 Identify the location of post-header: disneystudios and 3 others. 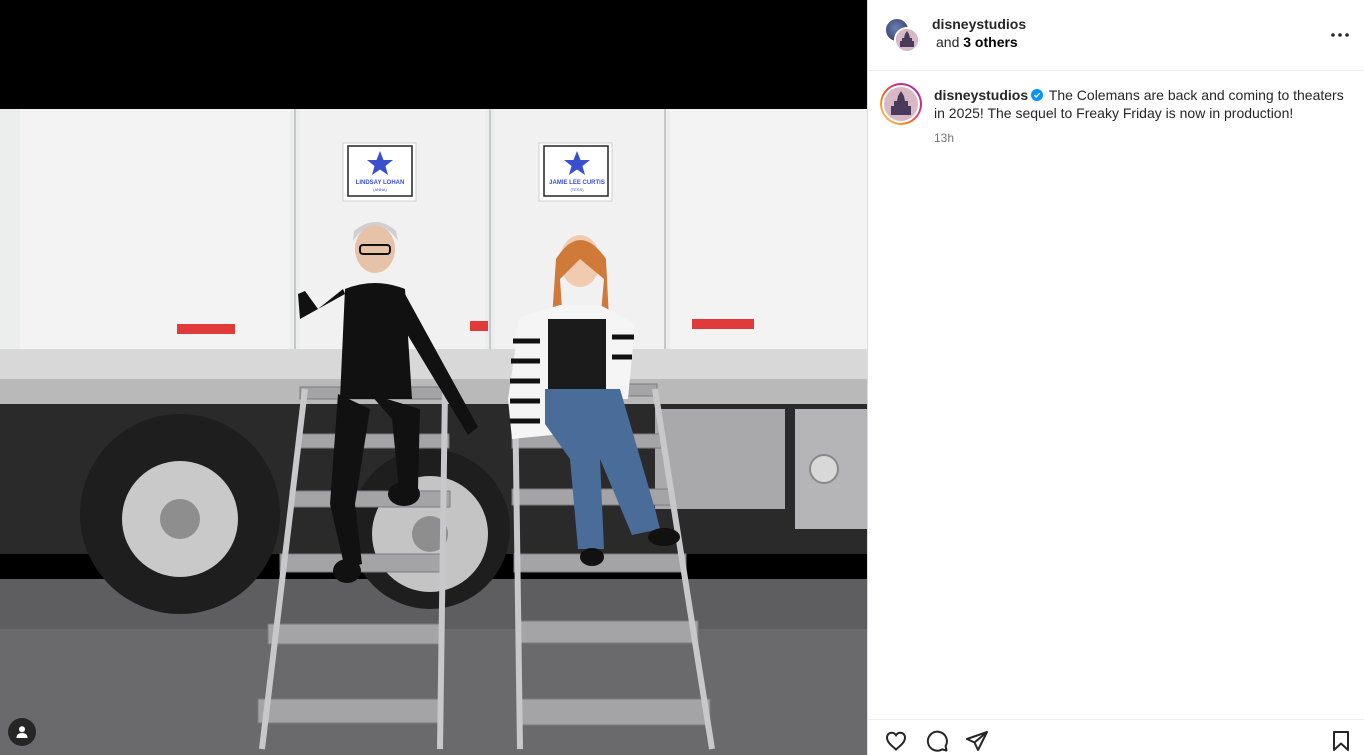
(1116, 35).